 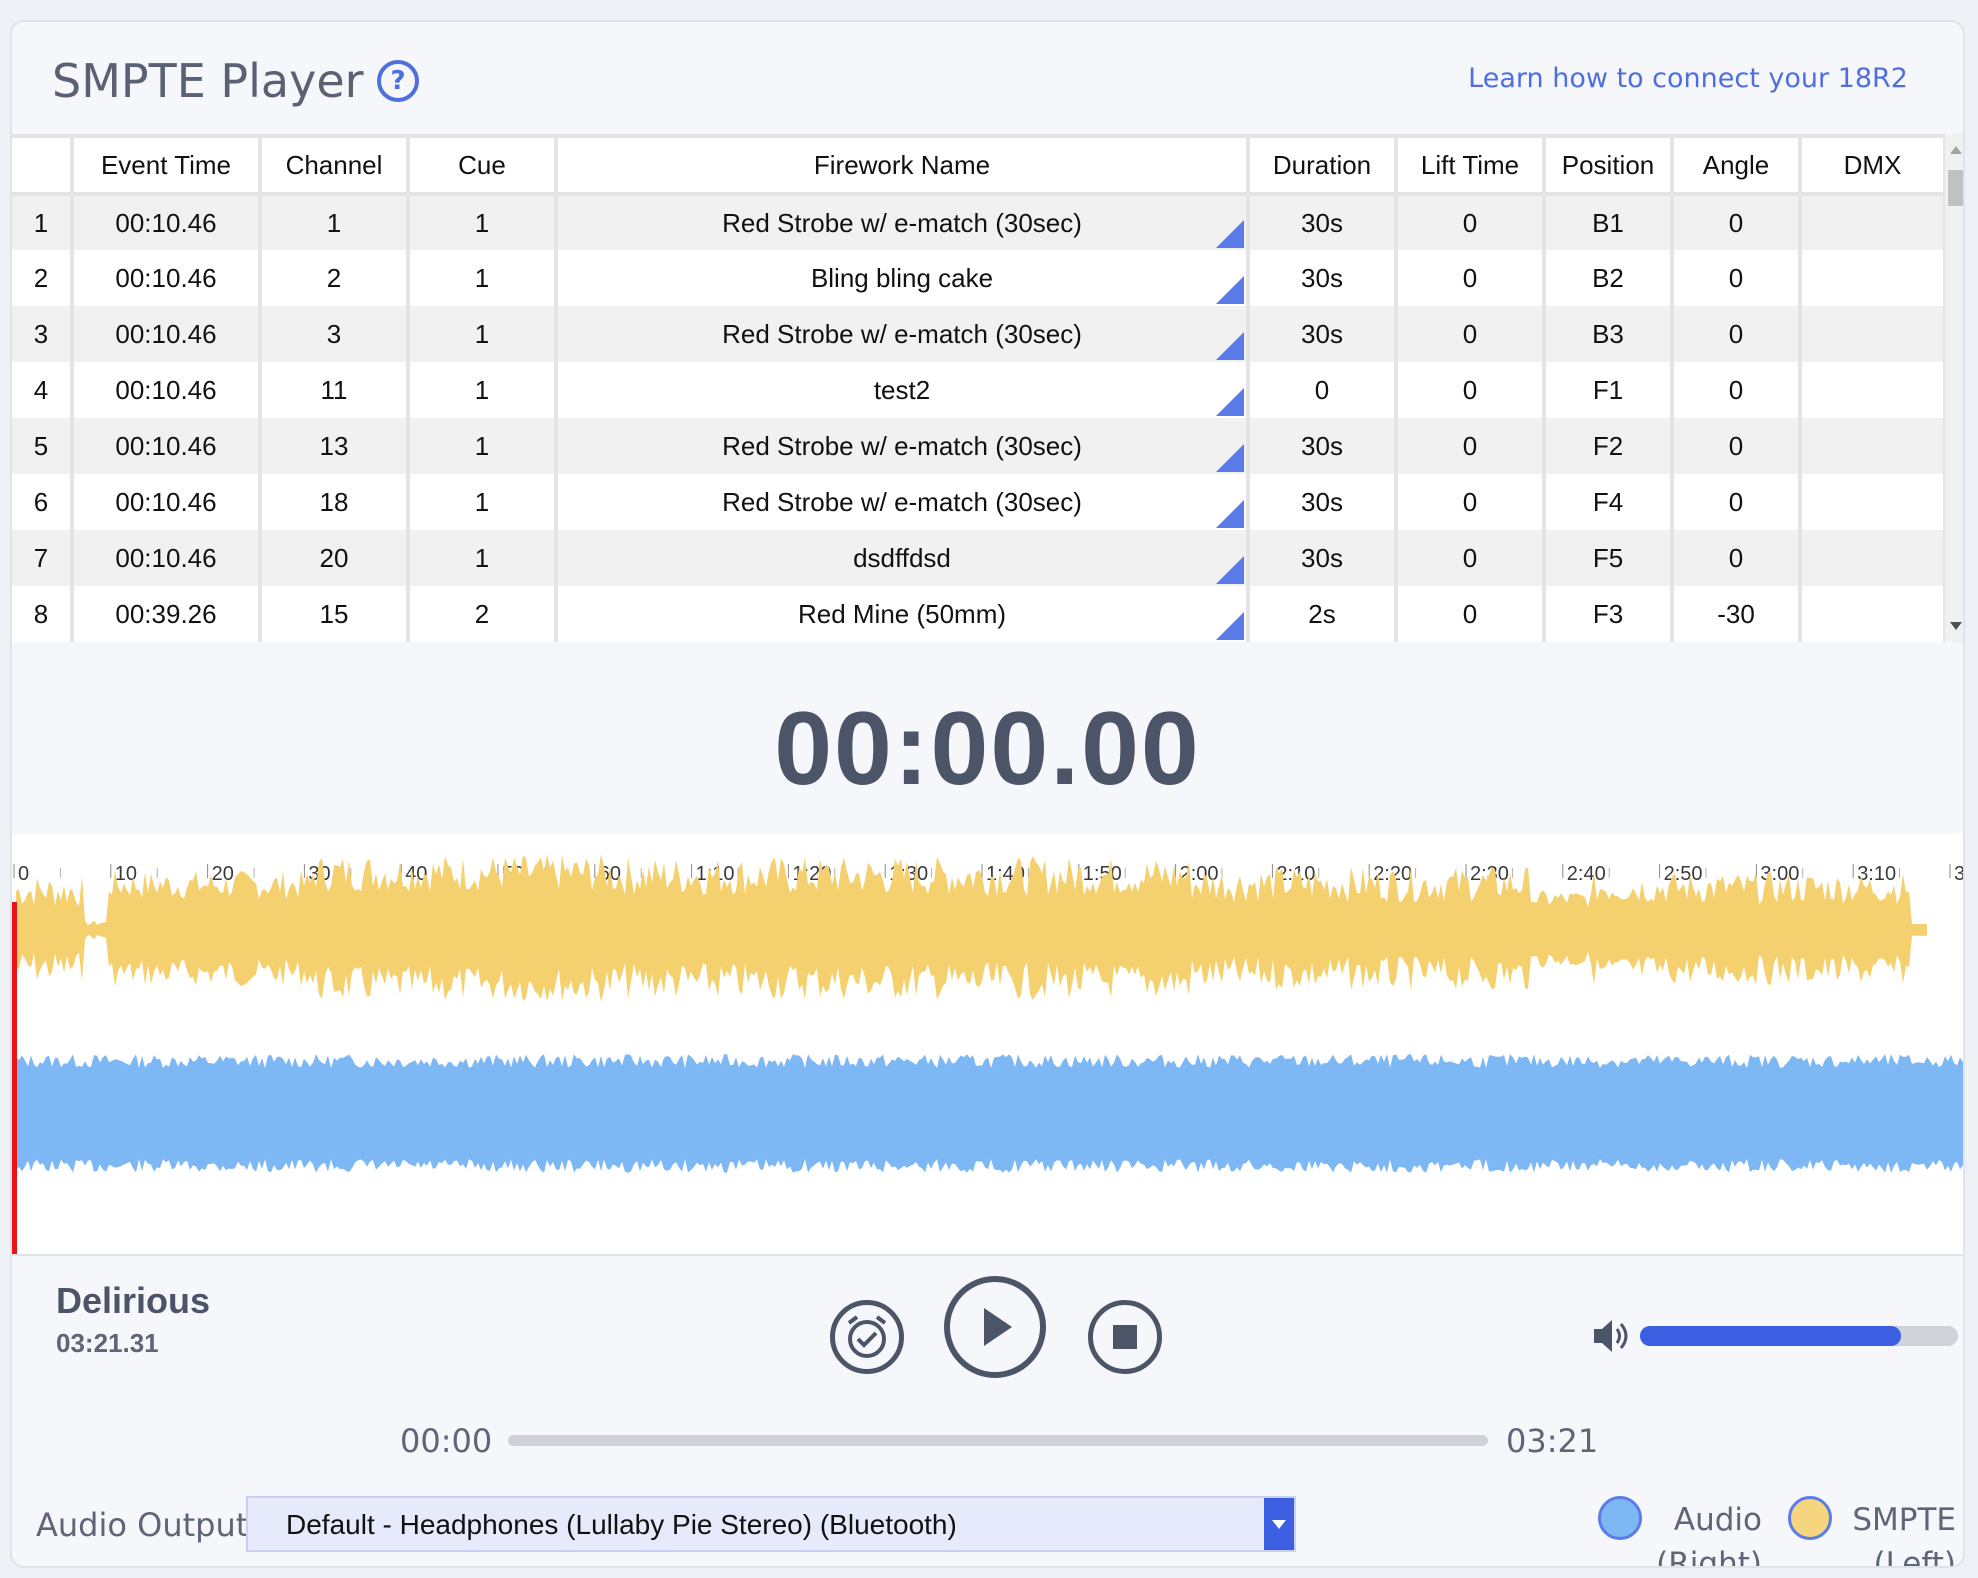 I want to click on table-cell: Bling bling cake, so click(x=903, y=278).